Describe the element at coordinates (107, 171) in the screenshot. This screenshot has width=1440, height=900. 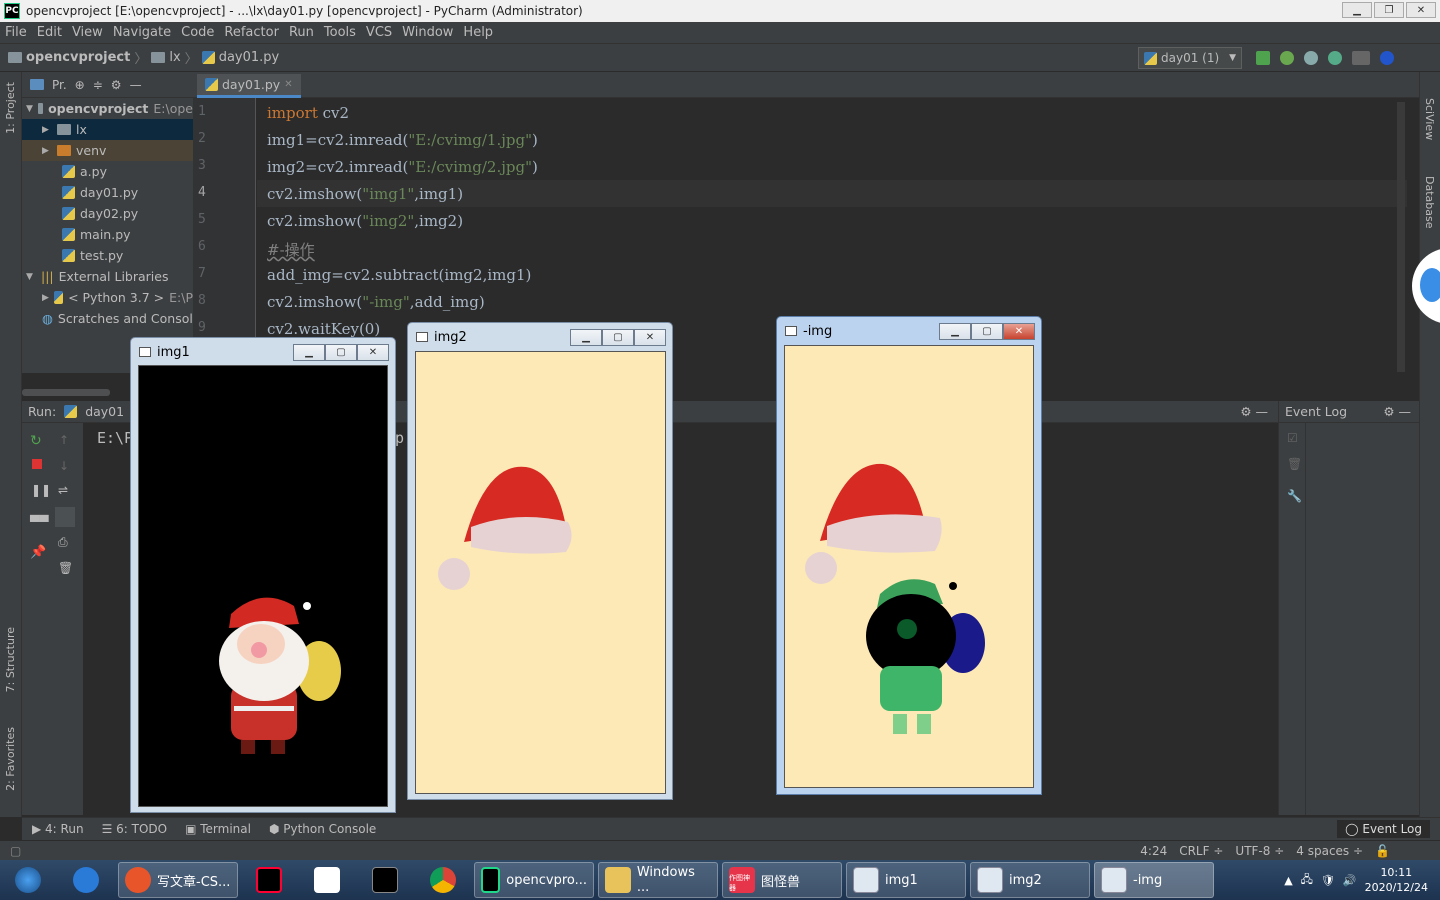
I see `tree-item-a-py: a.py` at that location.